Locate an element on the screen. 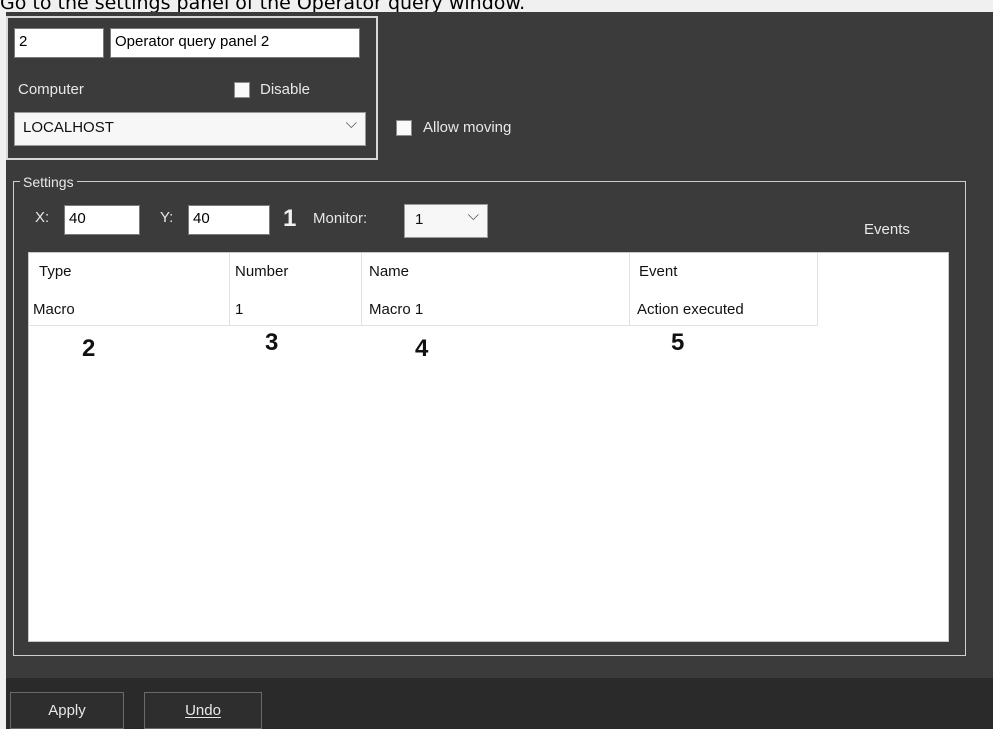  computer-select: LOCALHOST ⌵ is located at coordinates (190, 129).